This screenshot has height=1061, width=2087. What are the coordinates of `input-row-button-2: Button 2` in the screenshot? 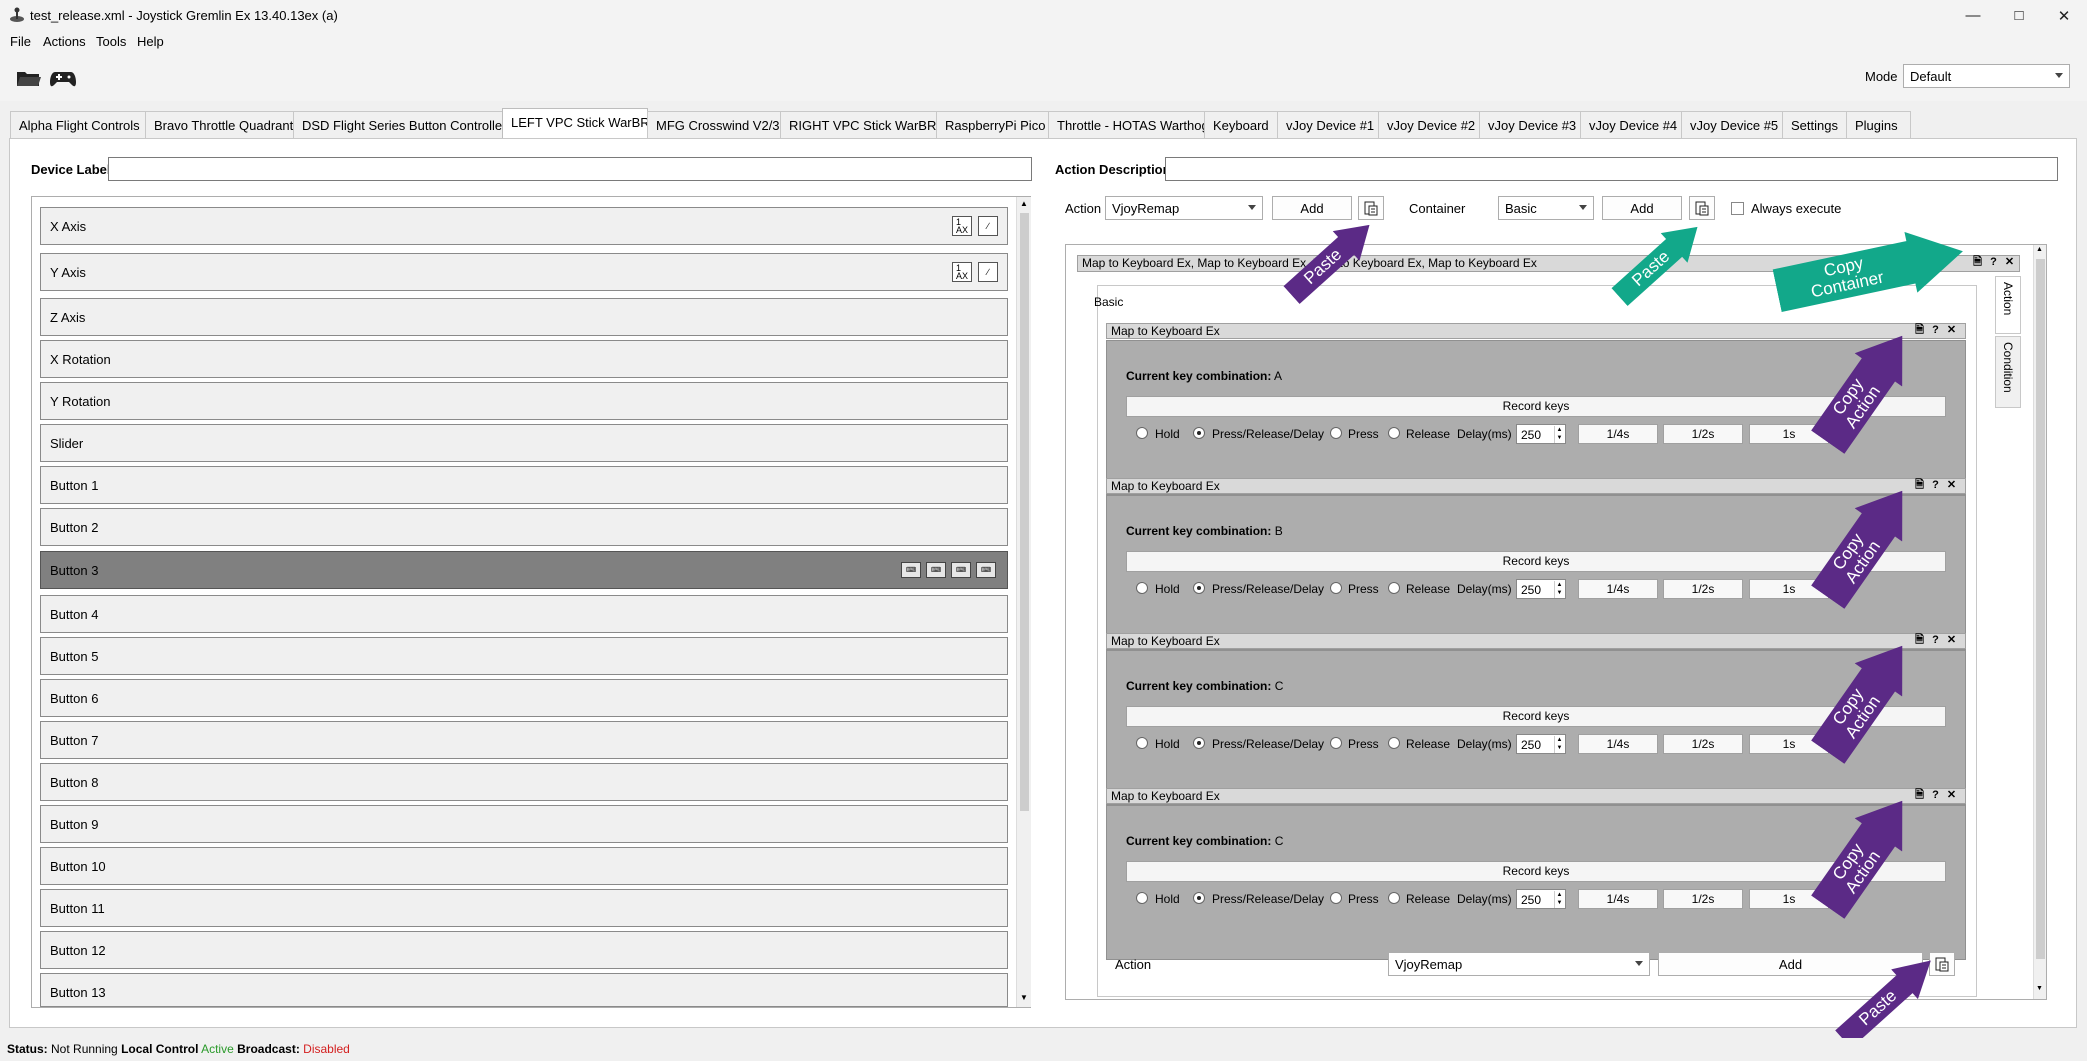 It's located at (524, 527).